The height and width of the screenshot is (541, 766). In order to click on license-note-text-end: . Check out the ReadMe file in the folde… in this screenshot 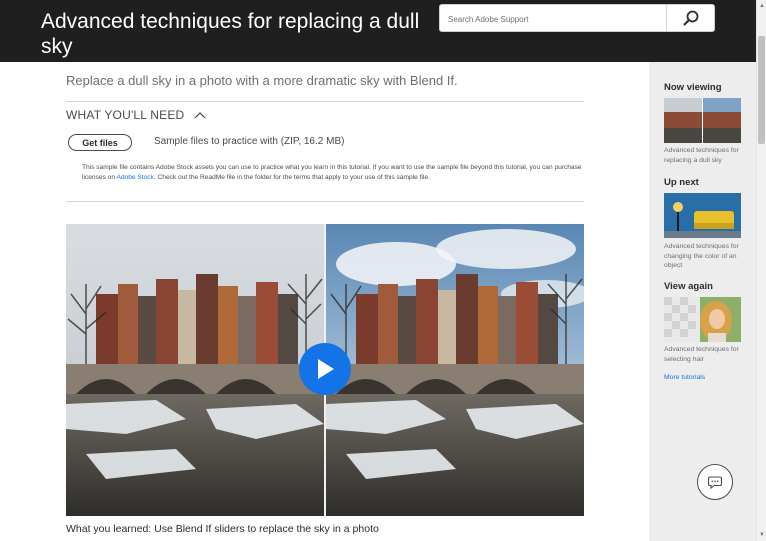, I will do `click(291, 177)`.